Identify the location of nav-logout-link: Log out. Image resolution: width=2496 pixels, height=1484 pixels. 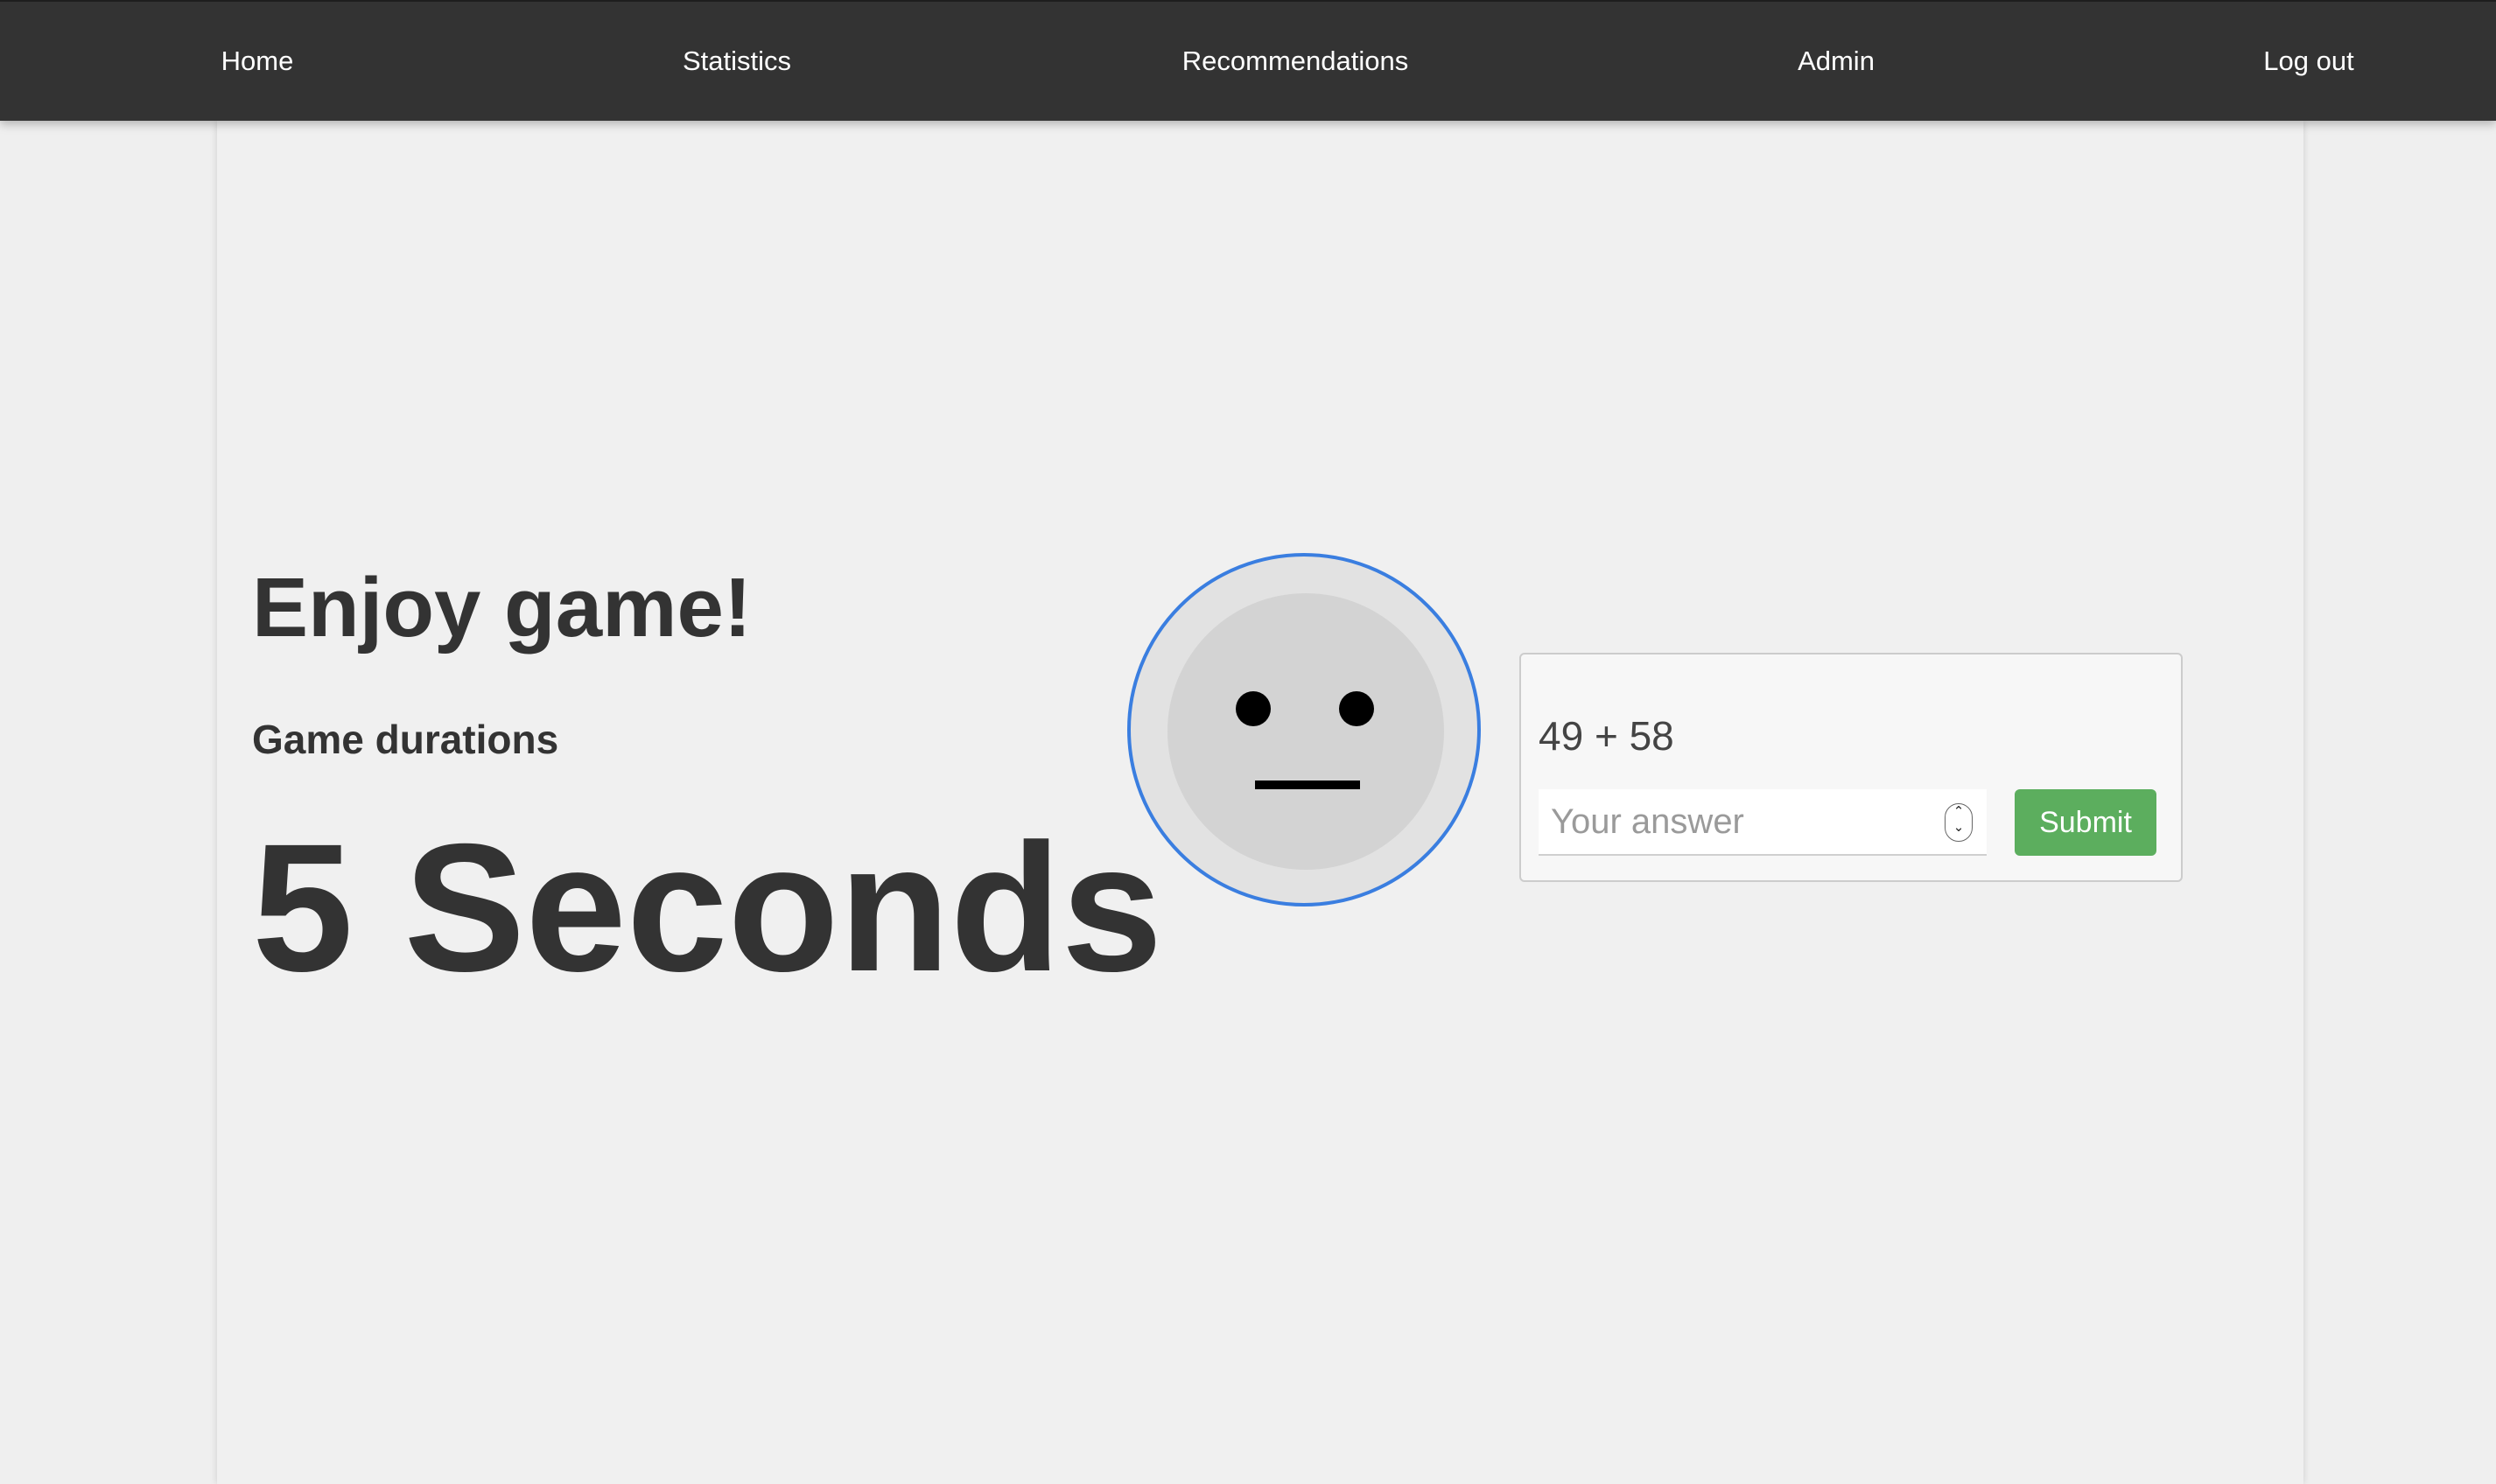
(2308, 61).